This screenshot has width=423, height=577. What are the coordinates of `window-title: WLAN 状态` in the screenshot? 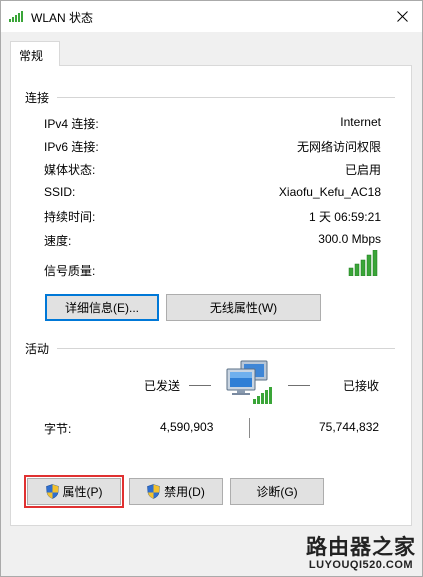 It's located at (62, 18).